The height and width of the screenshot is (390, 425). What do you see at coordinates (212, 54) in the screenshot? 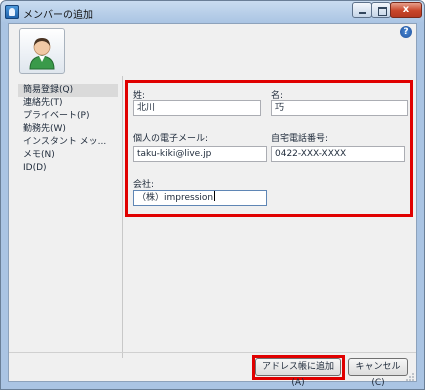
I see `header-area: ?` at bounding box center [212, 54].